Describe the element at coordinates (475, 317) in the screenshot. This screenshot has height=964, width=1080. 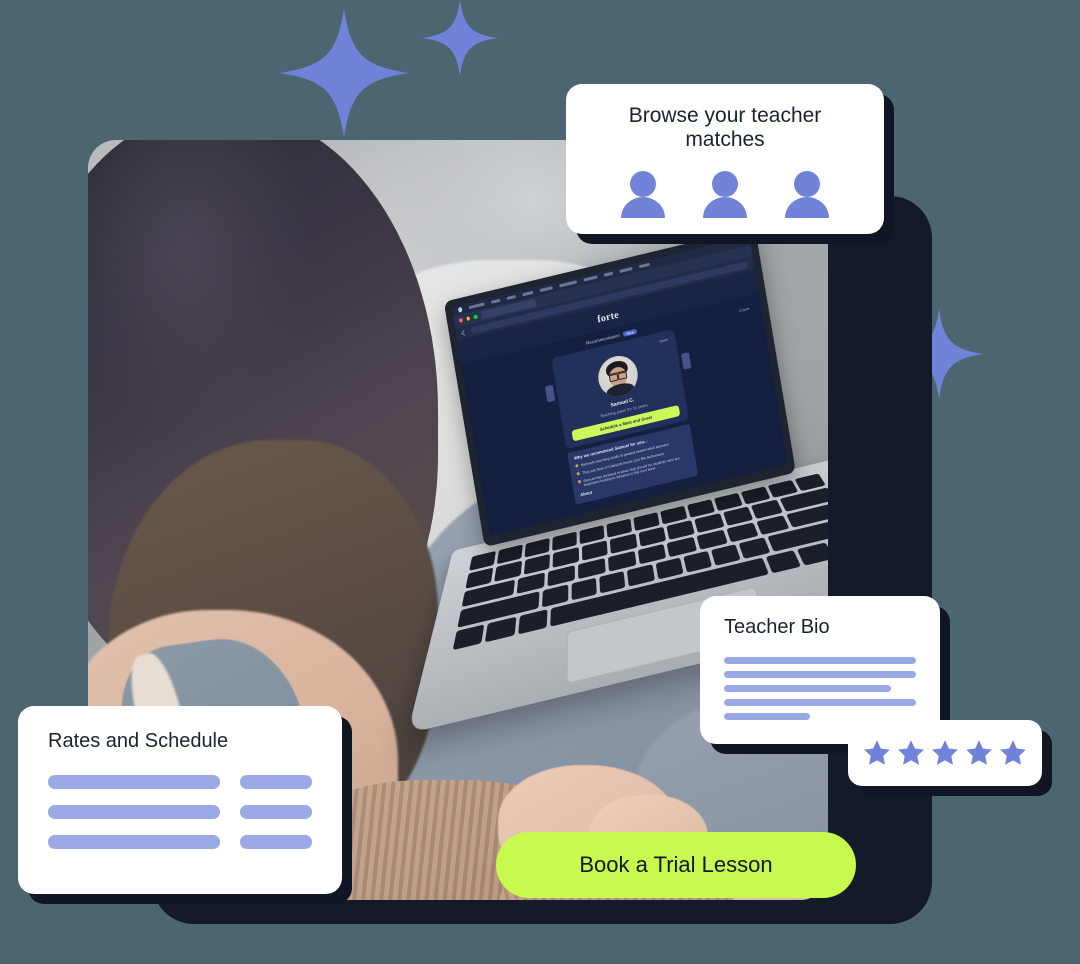
I see `window-maximize-icon` at that location.